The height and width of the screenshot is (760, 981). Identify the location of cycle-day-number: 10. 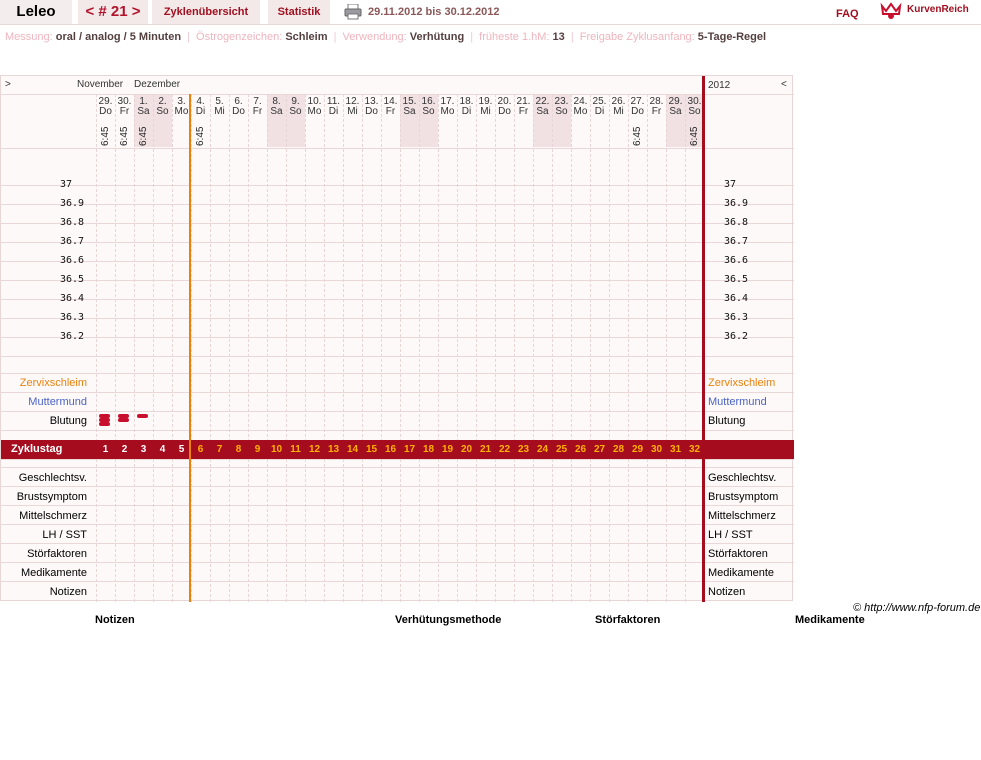
(276, 449).